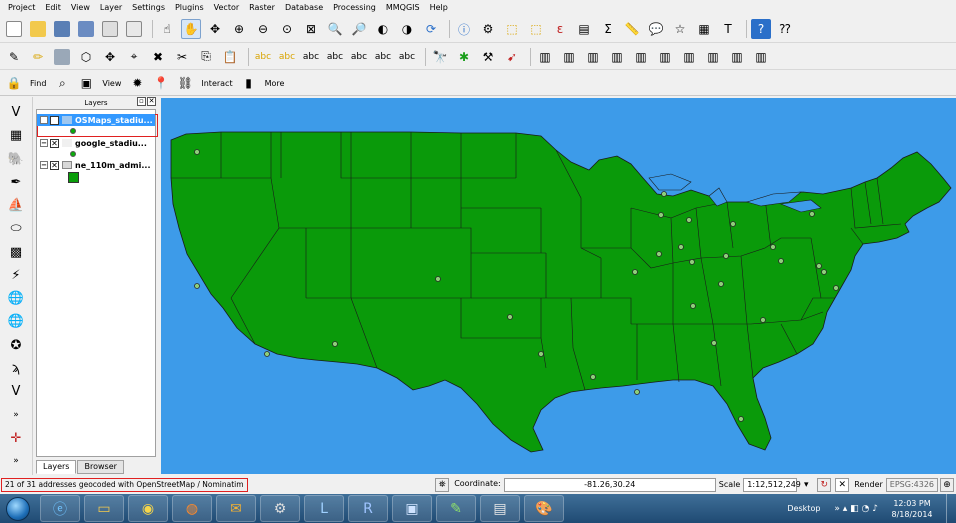 Image resolution: width=956 pixels, height=523 pixels. Describe the element at coordinates (134, 57) in the screenshot. I see `node-tool-icon: ⌖` at that location.